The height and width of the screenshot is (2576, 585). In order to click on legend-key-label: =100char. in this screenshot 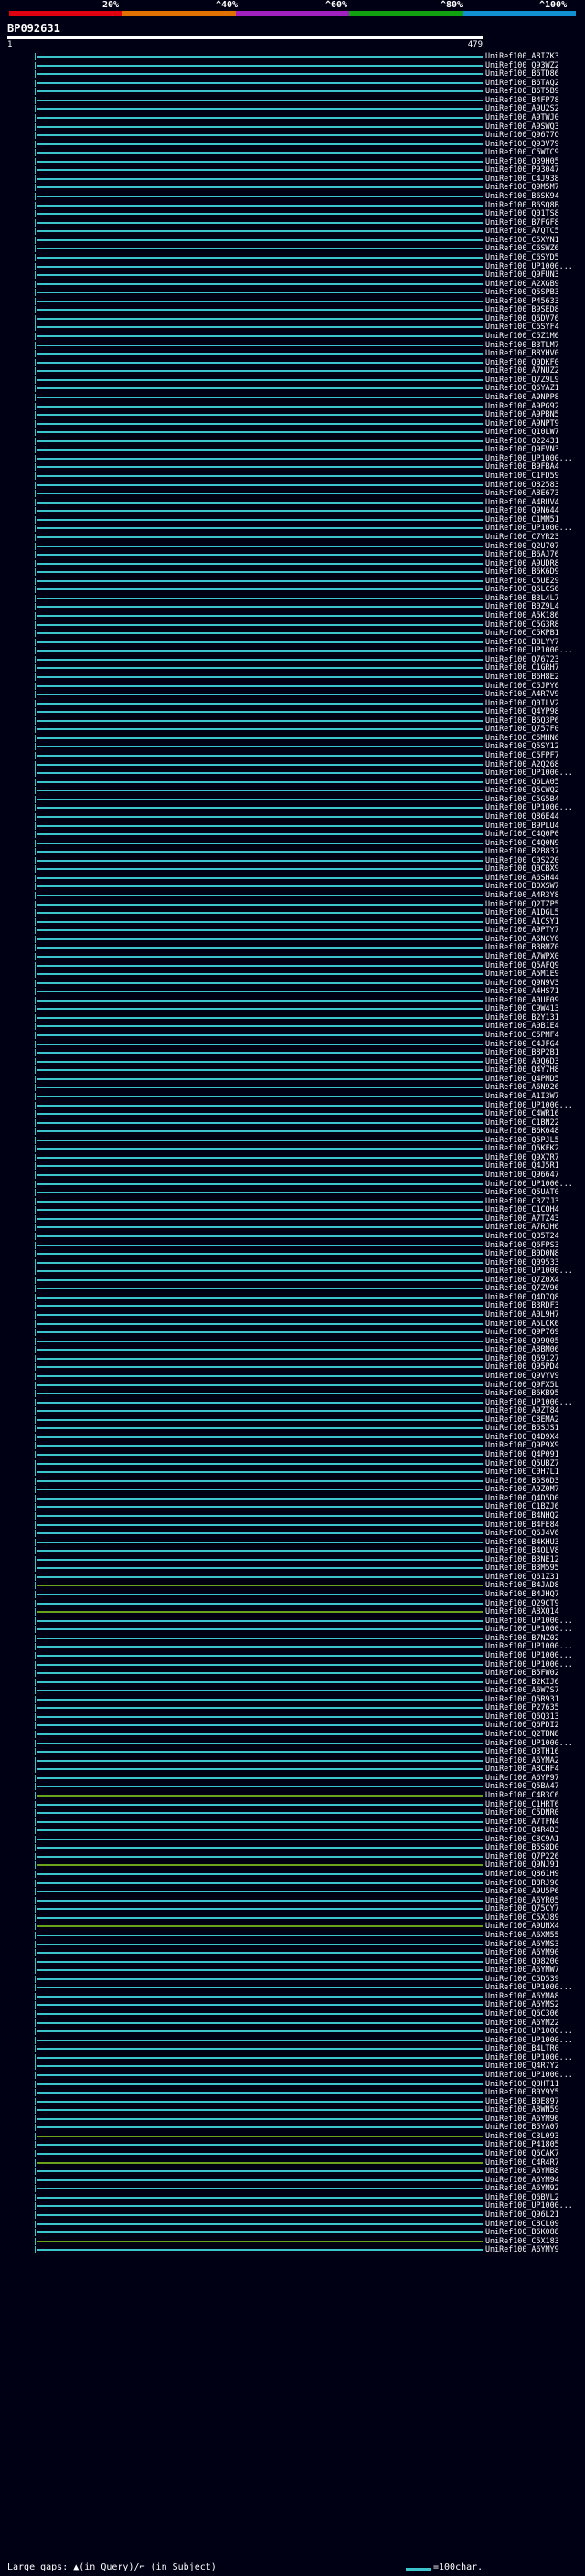, I will do `click(459, 2567)`.